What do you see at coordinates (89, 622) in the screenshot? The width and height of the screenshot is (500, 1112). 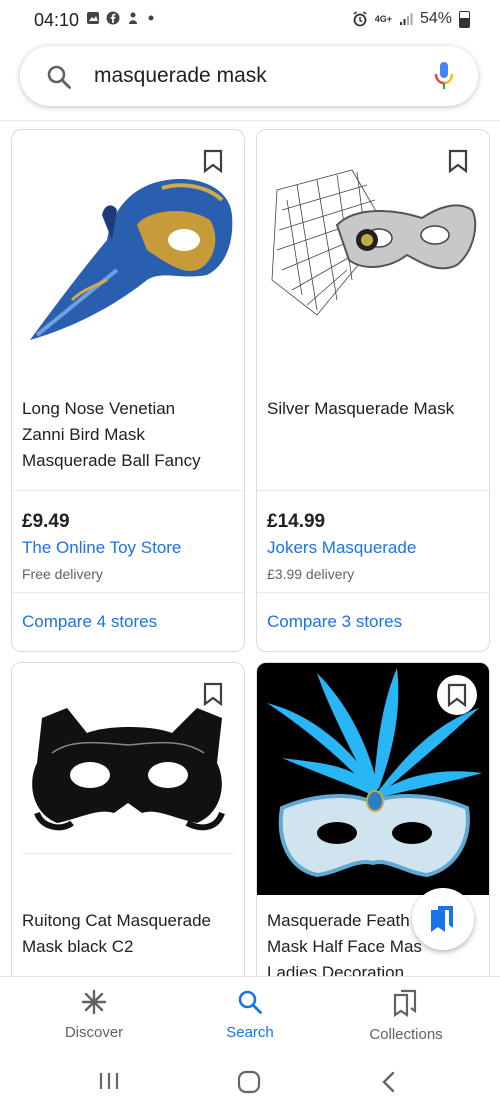 I see `compare-stores-link: Compare 4 stores` at bounding box center [89, 622].